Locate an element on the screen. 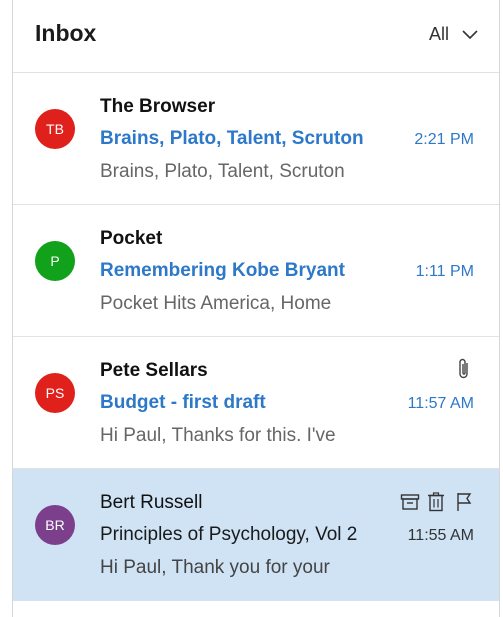 Image resolution: width=503 pixels, height=617 pixels. avatar-initials: BR is located at coordinates (55, 525).